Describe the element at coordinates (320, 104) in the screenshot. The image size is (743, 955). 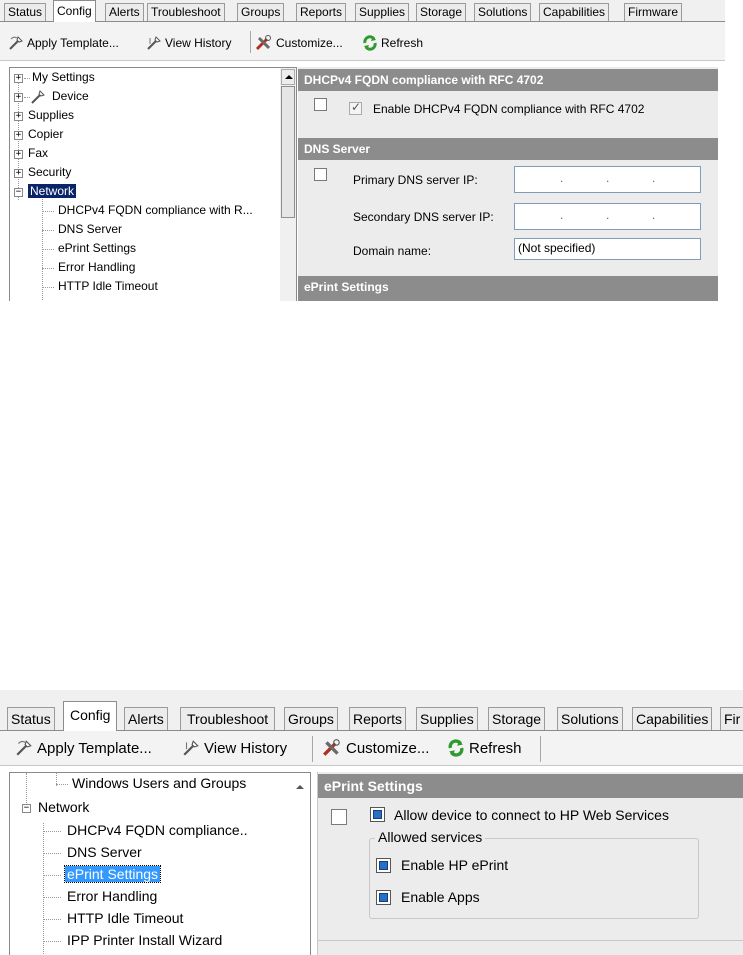
I see `apply-dhcpv4-checkbox` at that location.